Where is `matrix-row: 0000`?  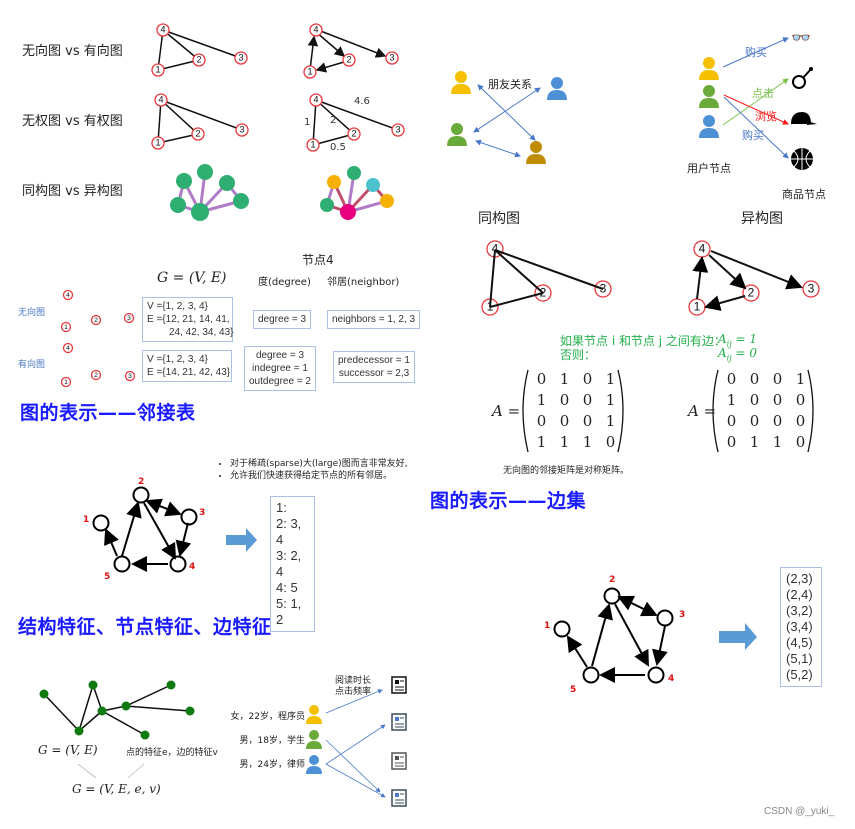
matrix-row: 0000 is located at coordinates (766, 422).